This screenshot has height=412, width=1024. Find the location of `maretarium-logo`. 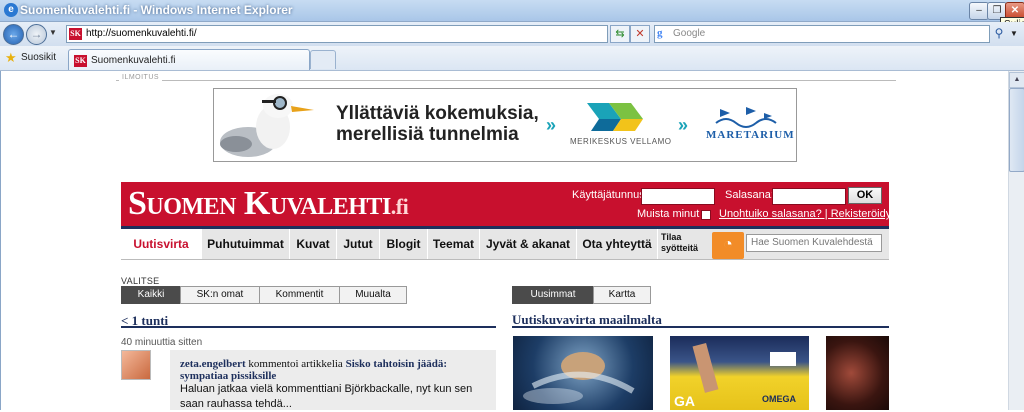

maretarium-logo is located at coordinates (746, 117).